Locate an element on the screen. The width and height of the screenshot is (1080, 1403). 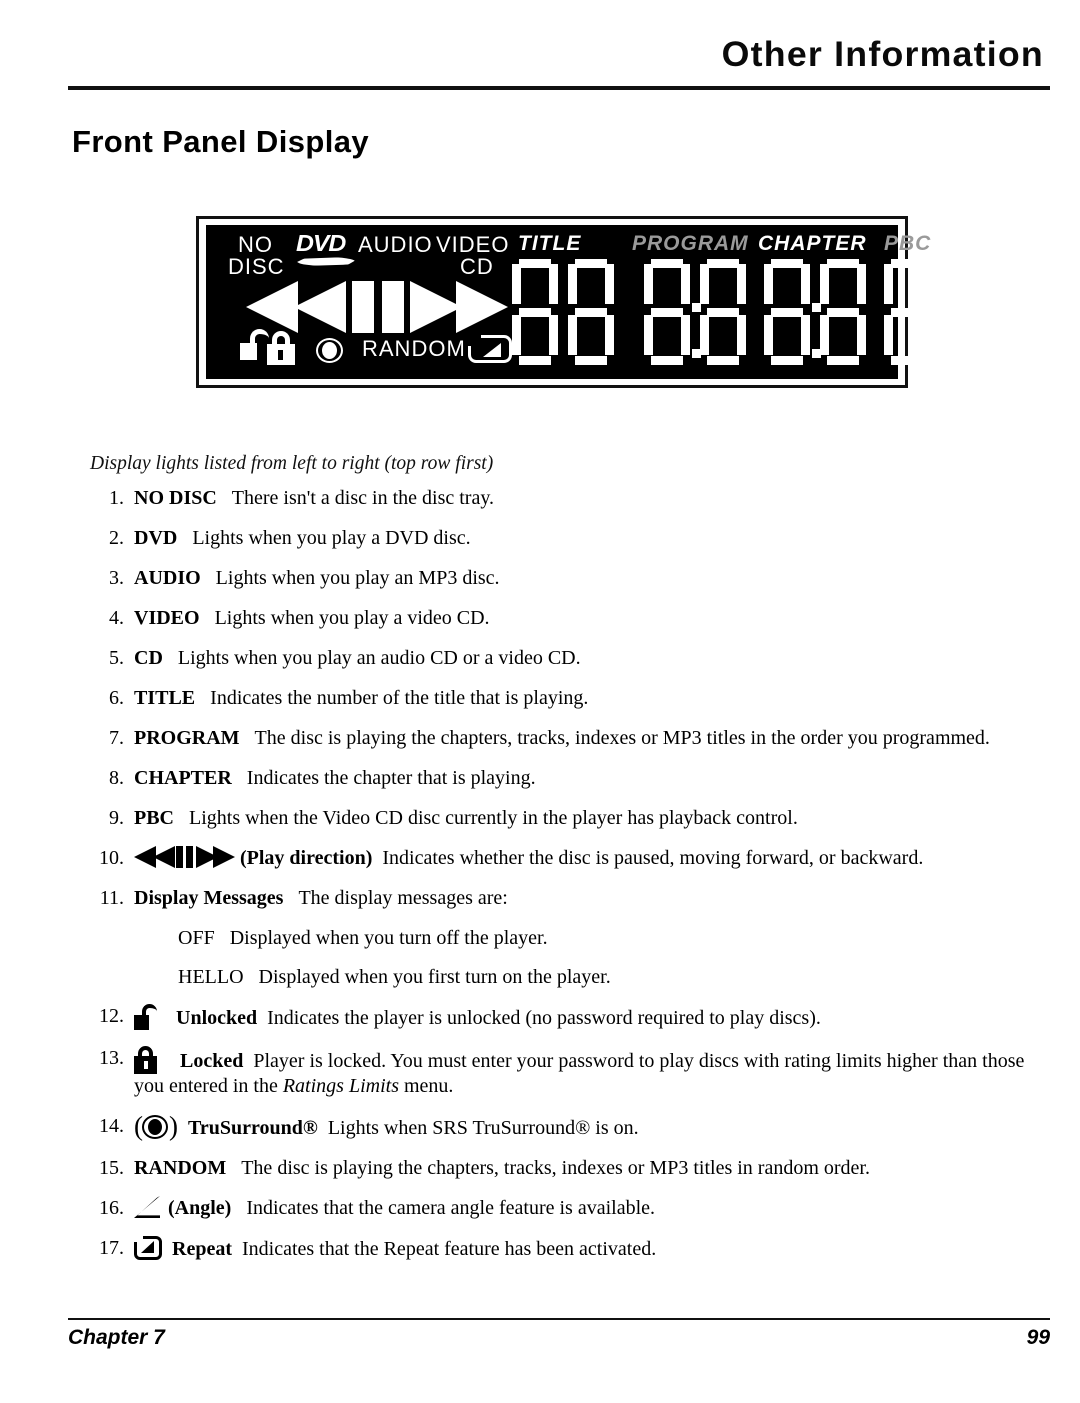
list-item-desc-italic: Ratings Limits is located at coordinates (340, 1086).